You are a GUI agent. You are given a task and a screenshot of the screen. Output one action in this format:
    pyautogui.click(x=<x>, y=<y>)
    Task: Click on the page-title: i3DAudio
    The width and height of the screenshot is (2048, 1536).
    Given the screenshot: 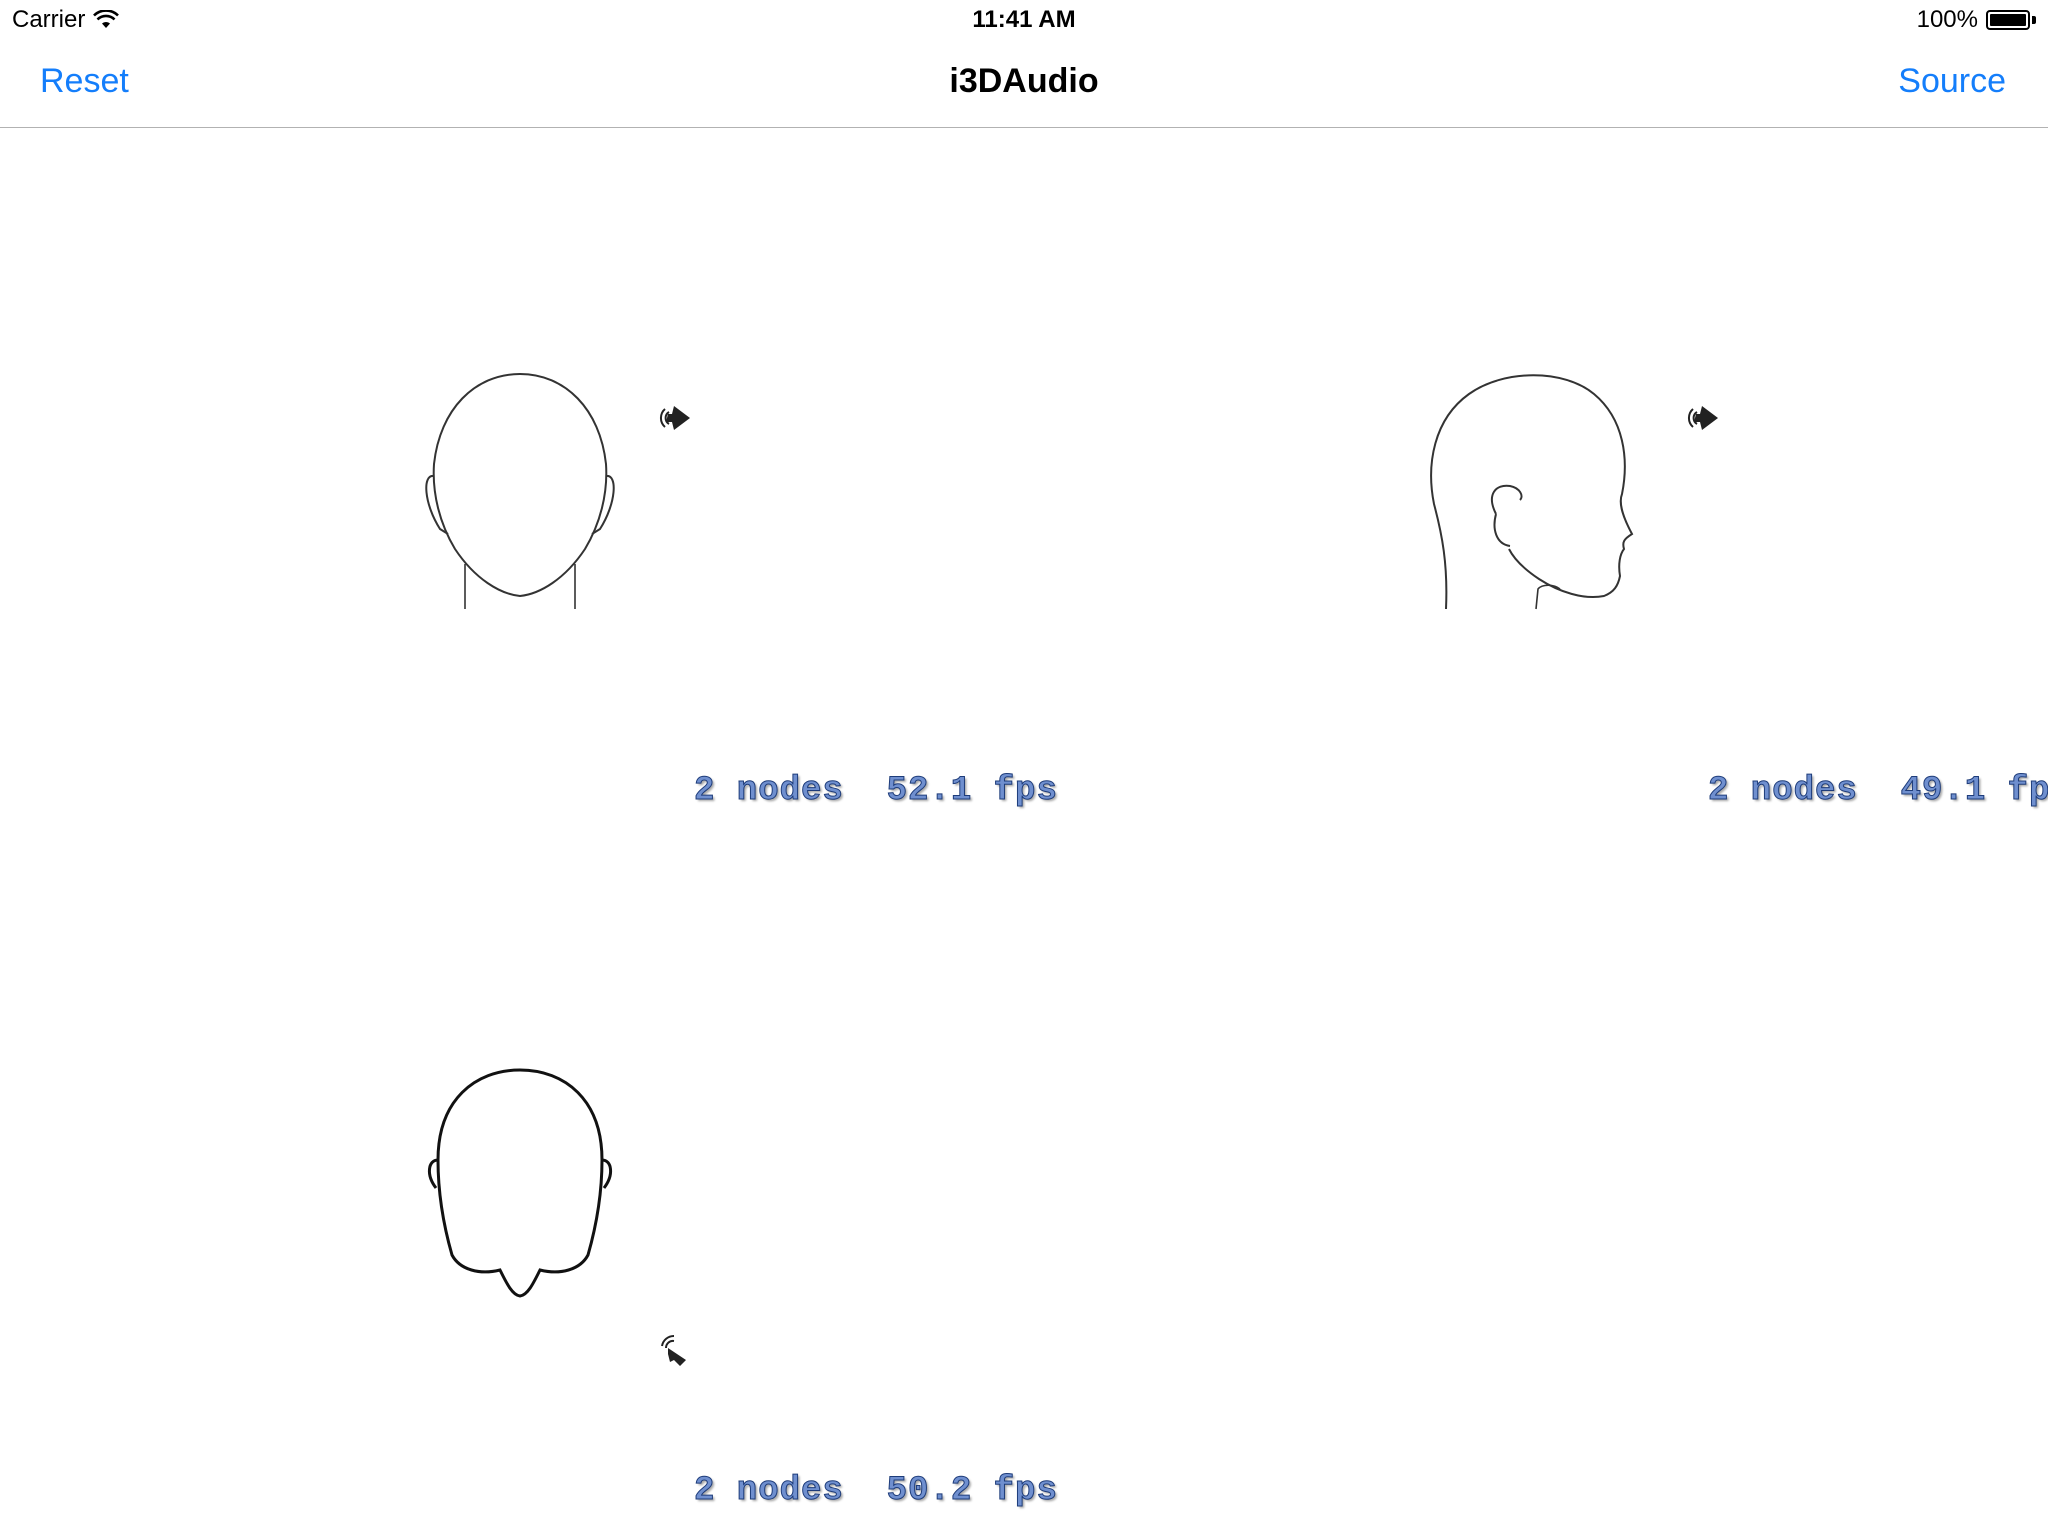 What is the action you would take?
    pyautogui.click(x=1024, y=81)
    